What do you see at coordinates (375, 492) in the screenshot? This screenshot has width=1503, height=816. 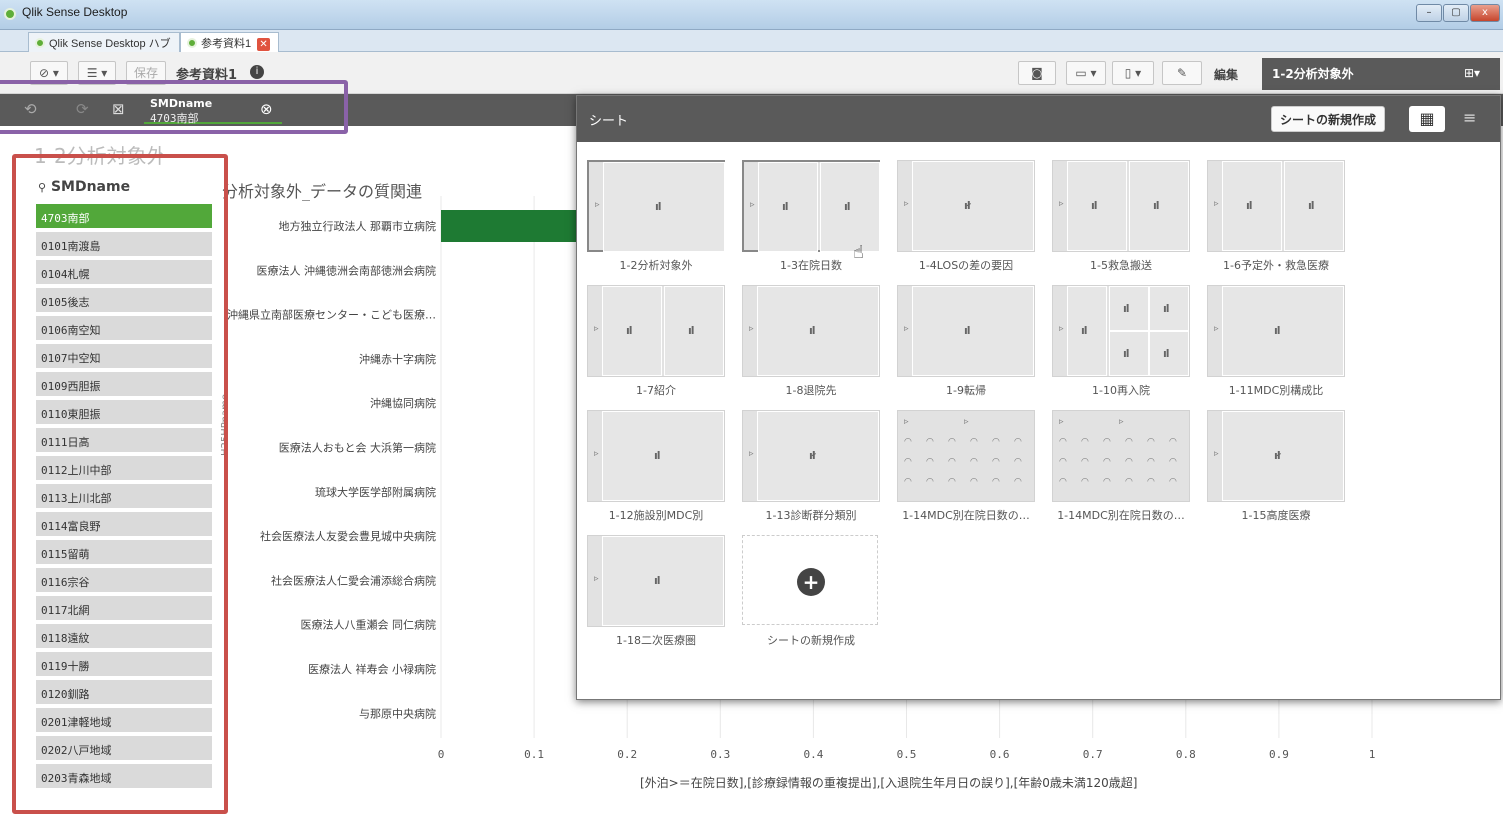 I see `category-label: 琉球大学医学部附属病院` at bounding box center [375, 492].